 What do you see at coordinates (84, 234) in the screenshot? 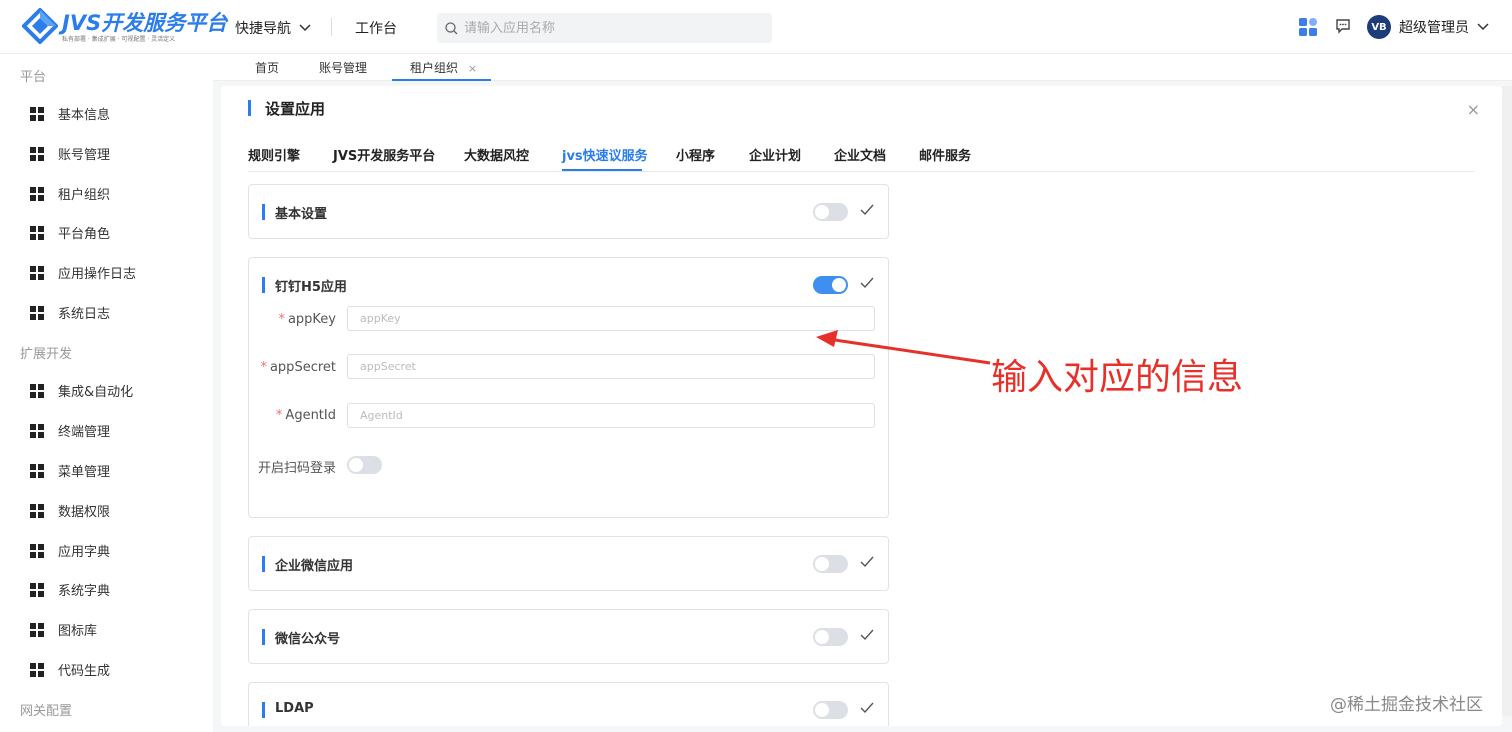
I see `sidebar-item-label: 平台角色` at bounding box center [84, 234].